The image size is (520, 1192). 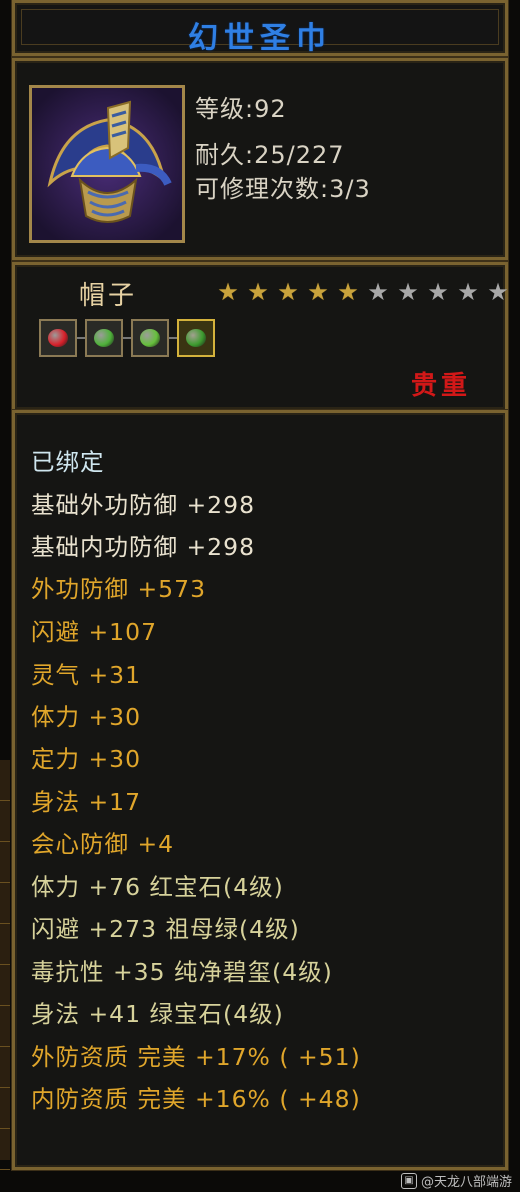 I want to click on quality-ext-def: 外防资质 完美 +17% ( +51), so click(x=196, y=1057).